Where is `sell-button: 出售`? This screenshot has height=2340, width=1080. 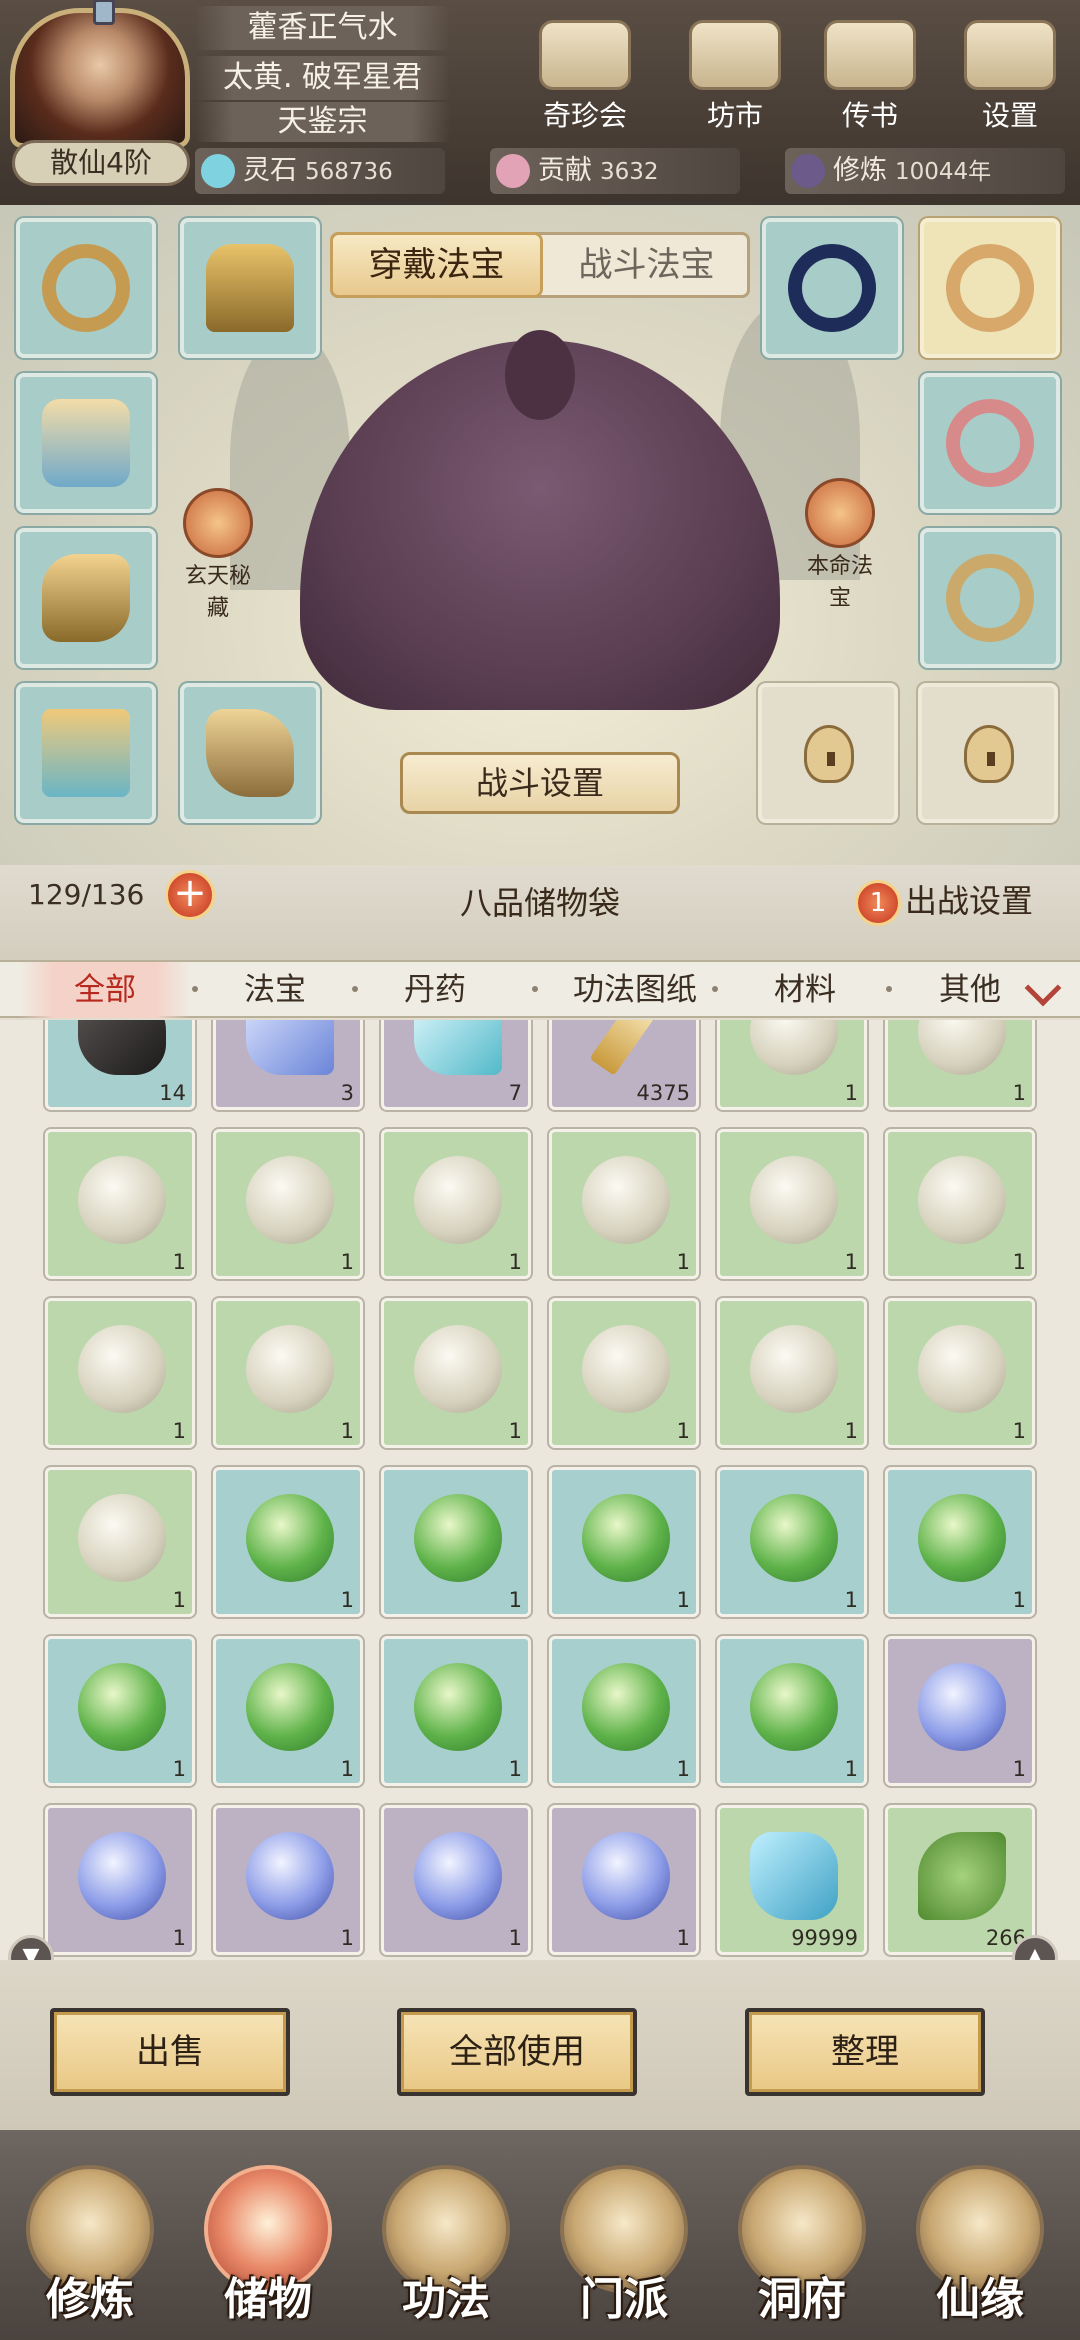
sell-button: 出售 is located at coordinates (170, 2052).